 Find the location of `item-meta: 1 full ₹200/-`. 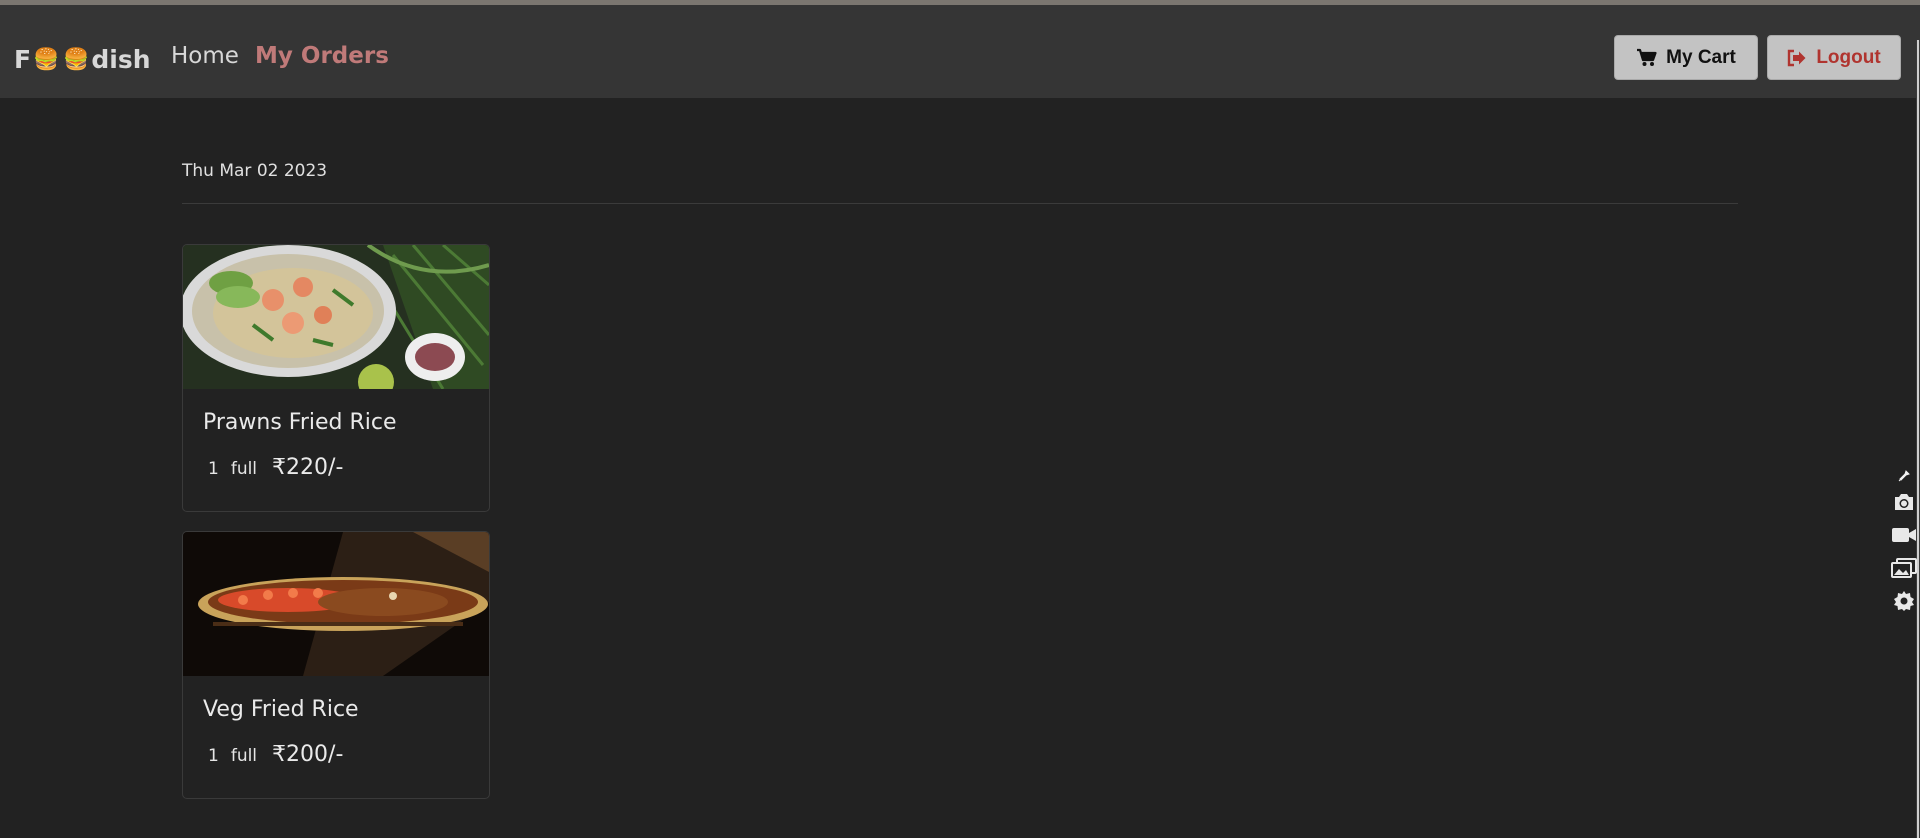

item-meta: 1 full ₹200/- is located at coordinates (275, 754).